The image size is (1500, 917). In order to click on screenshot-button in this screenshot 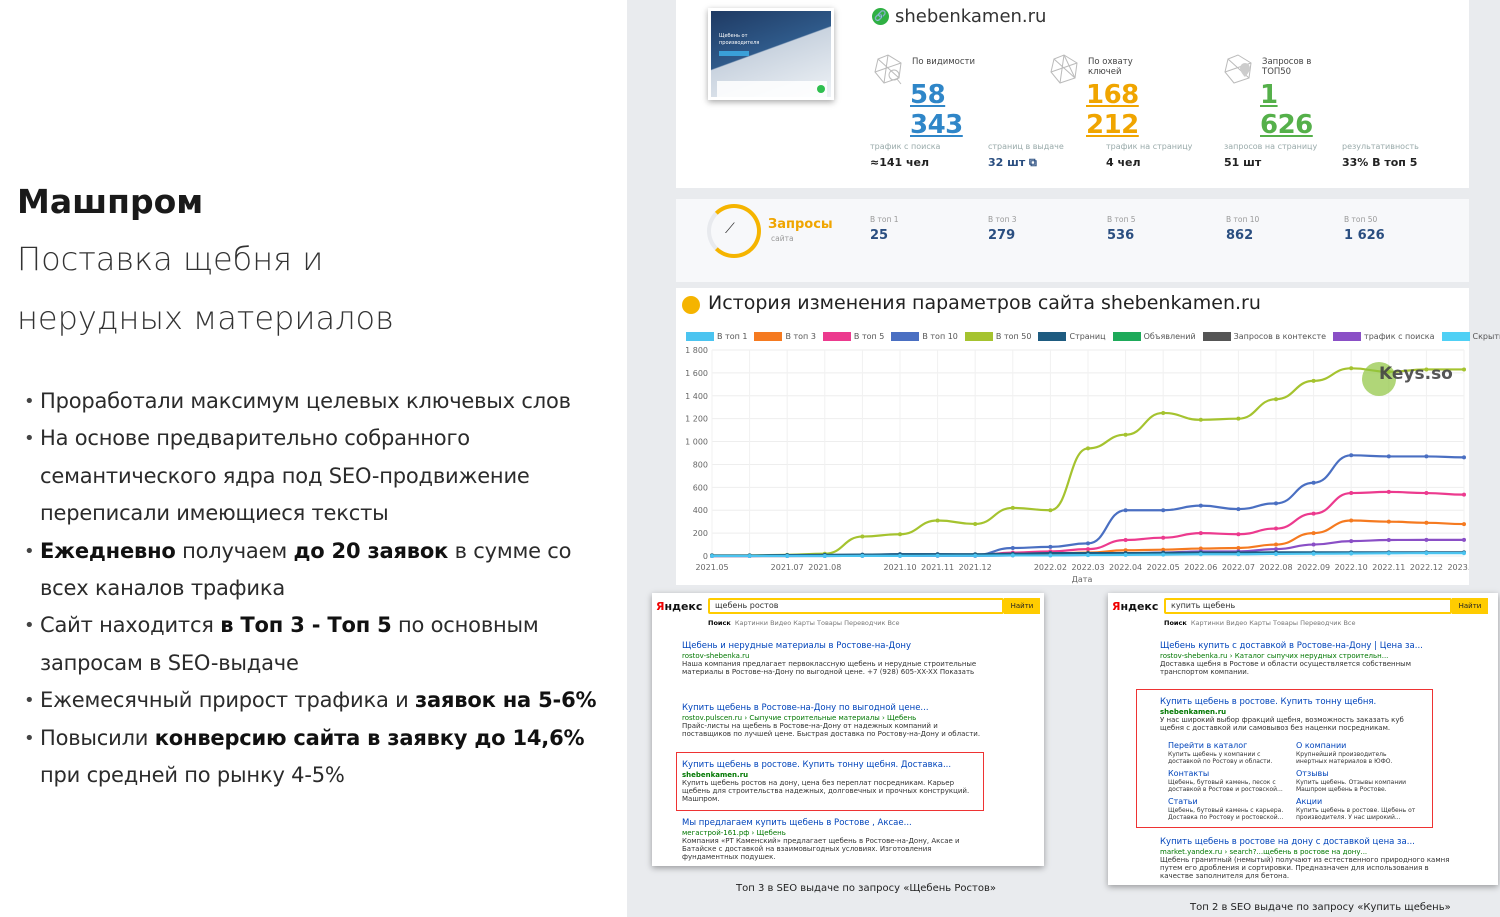, I will do `click(734, 53)`.